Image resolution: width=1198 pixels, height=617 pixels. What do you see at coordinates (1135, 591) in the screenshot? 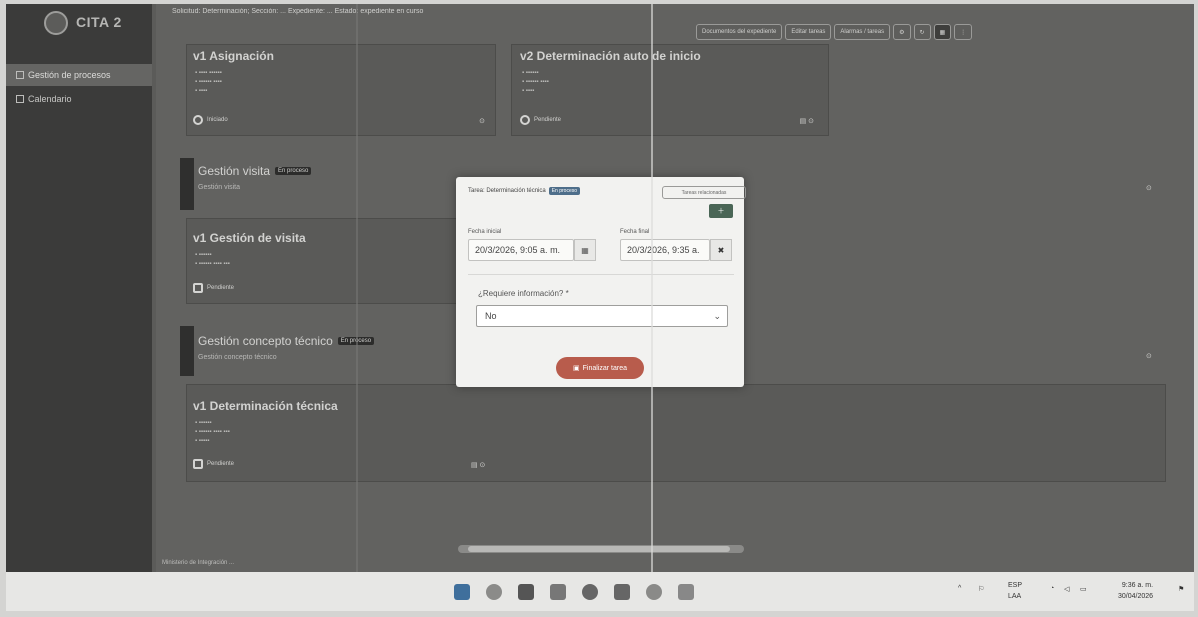
I see `clock: 9:36 a. m. 30/04/2026` at bounding box center [1135, 591].